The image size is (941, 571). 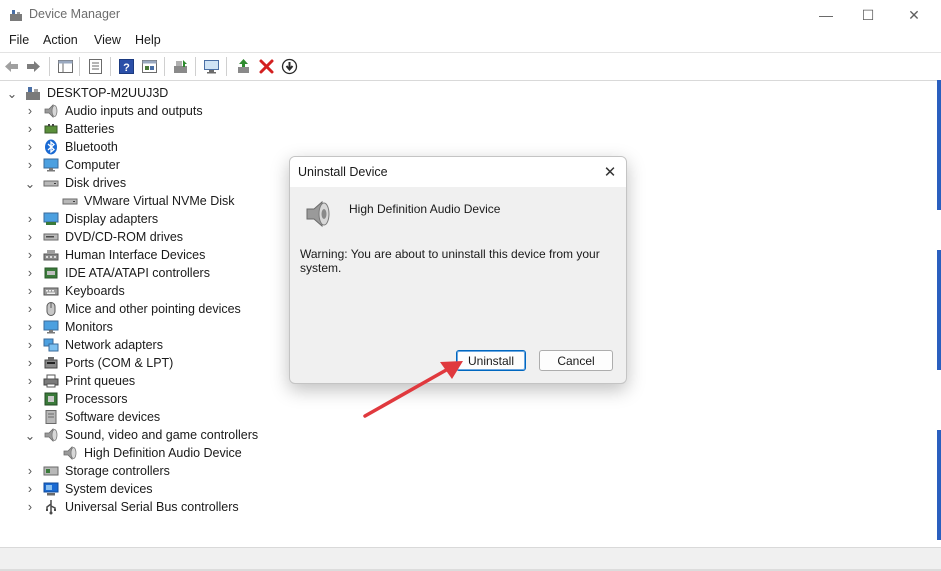 I want to click on window-title: Device Manager, so click(x=75, y=14).